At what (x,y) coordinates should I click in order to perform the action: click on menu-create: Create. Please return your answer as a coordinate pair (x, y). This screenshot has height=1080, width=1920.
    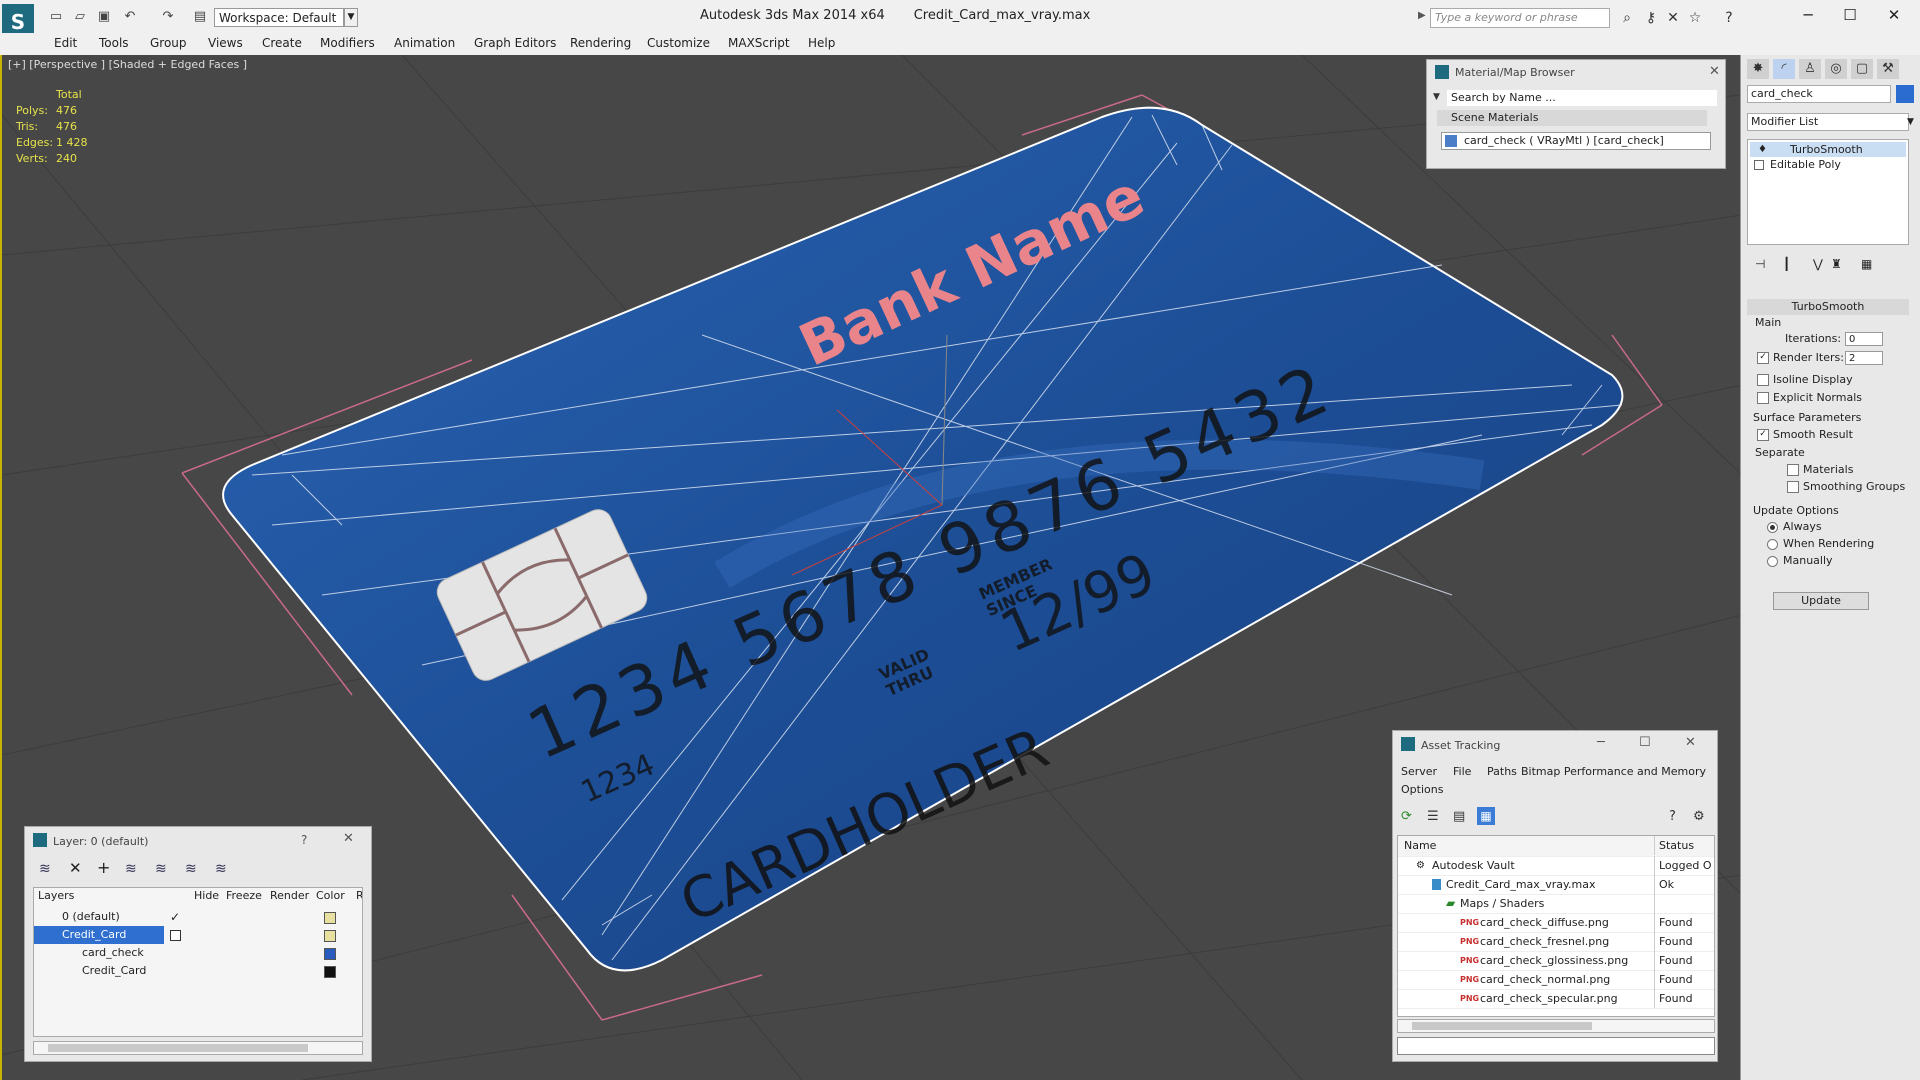
    Looking at the image, I should click on (282, 43).